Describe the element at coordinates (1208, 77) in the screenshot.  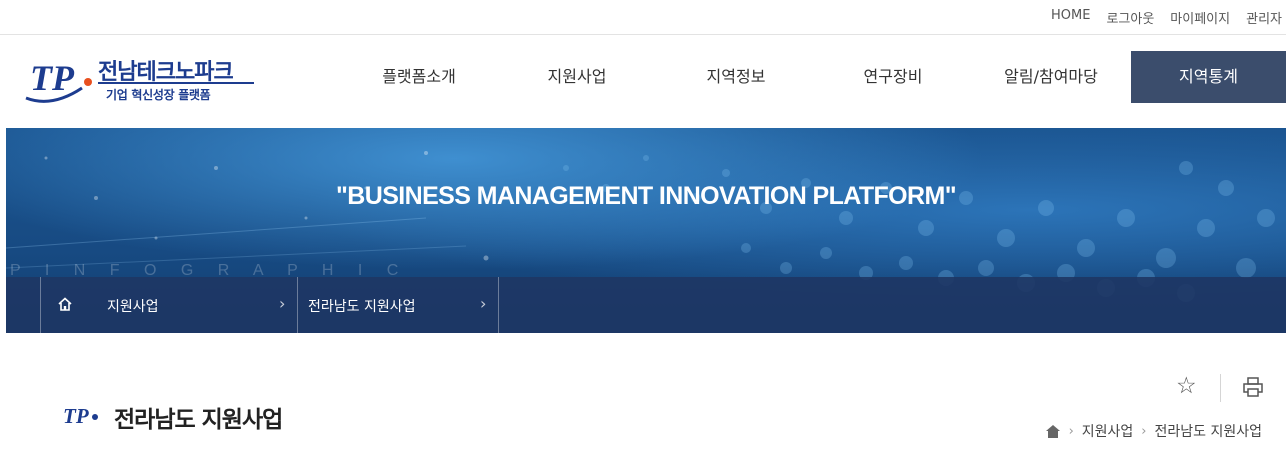
I see `nav-regional-statistics: 지역통계` at that location.